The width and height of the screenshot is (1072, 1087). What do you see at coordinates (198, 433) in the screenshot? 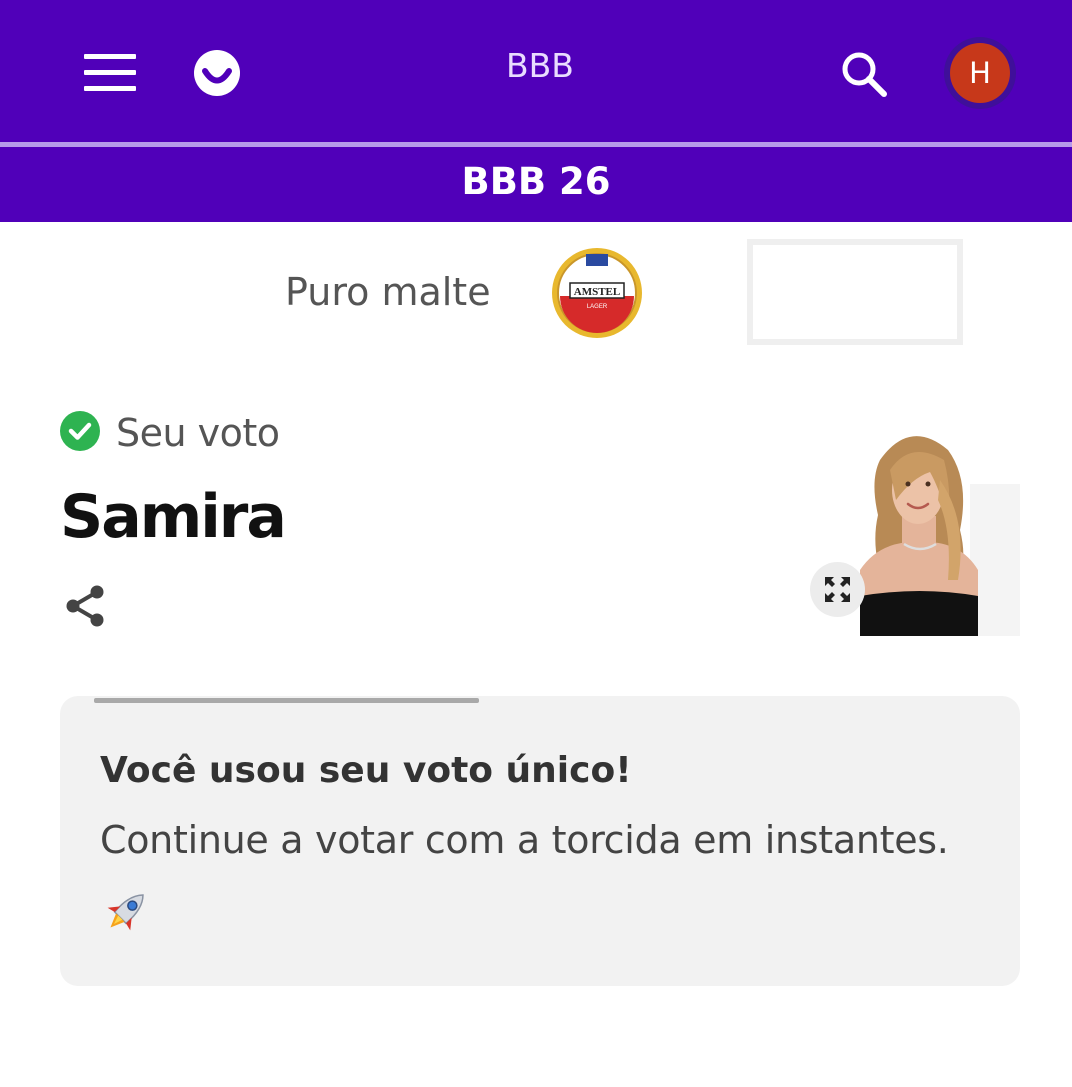
I see `vote-status-label: Seu voto` at bounding box center [198, 433].